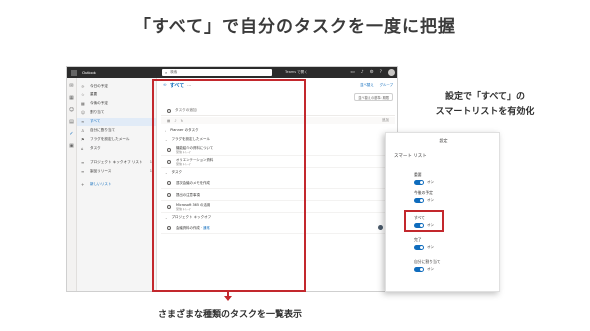 The width and height of the screenshot is (590, 331). What do you see at coordinates (99, 103) in the screenshot?
I see `sidebar-item-label: 今後の予定` at bounding box center [99, 103].